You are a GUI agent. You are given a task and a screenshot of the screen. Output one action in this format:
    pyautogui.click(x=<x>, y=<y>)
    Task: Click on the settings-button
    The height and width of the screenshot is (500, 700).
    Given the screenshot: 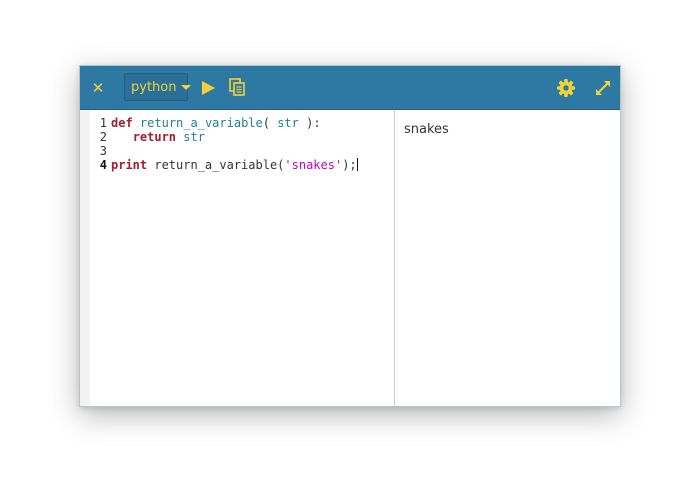 What is the action you would take?
    pyautogui.click(x=566, y=88)
    